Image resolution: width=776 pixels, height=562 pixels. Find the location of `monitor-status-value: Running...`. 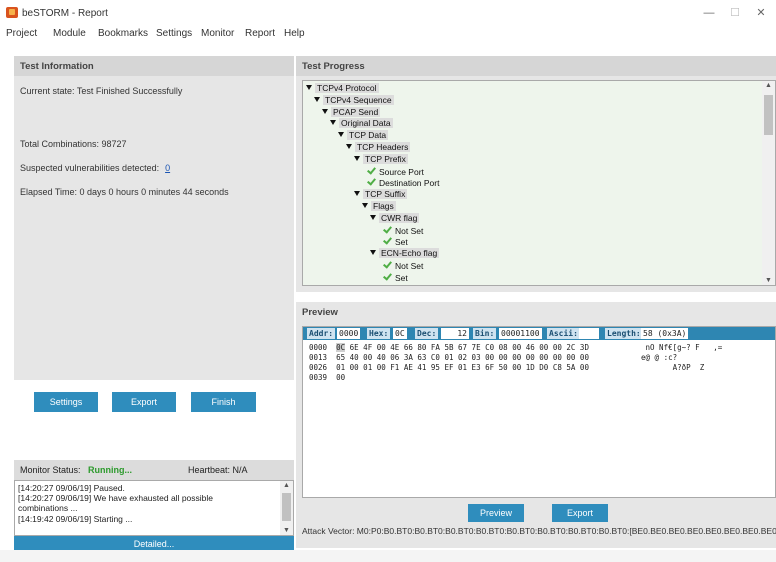

monitor-status-value: Running... is located at coordinates (110, 470).